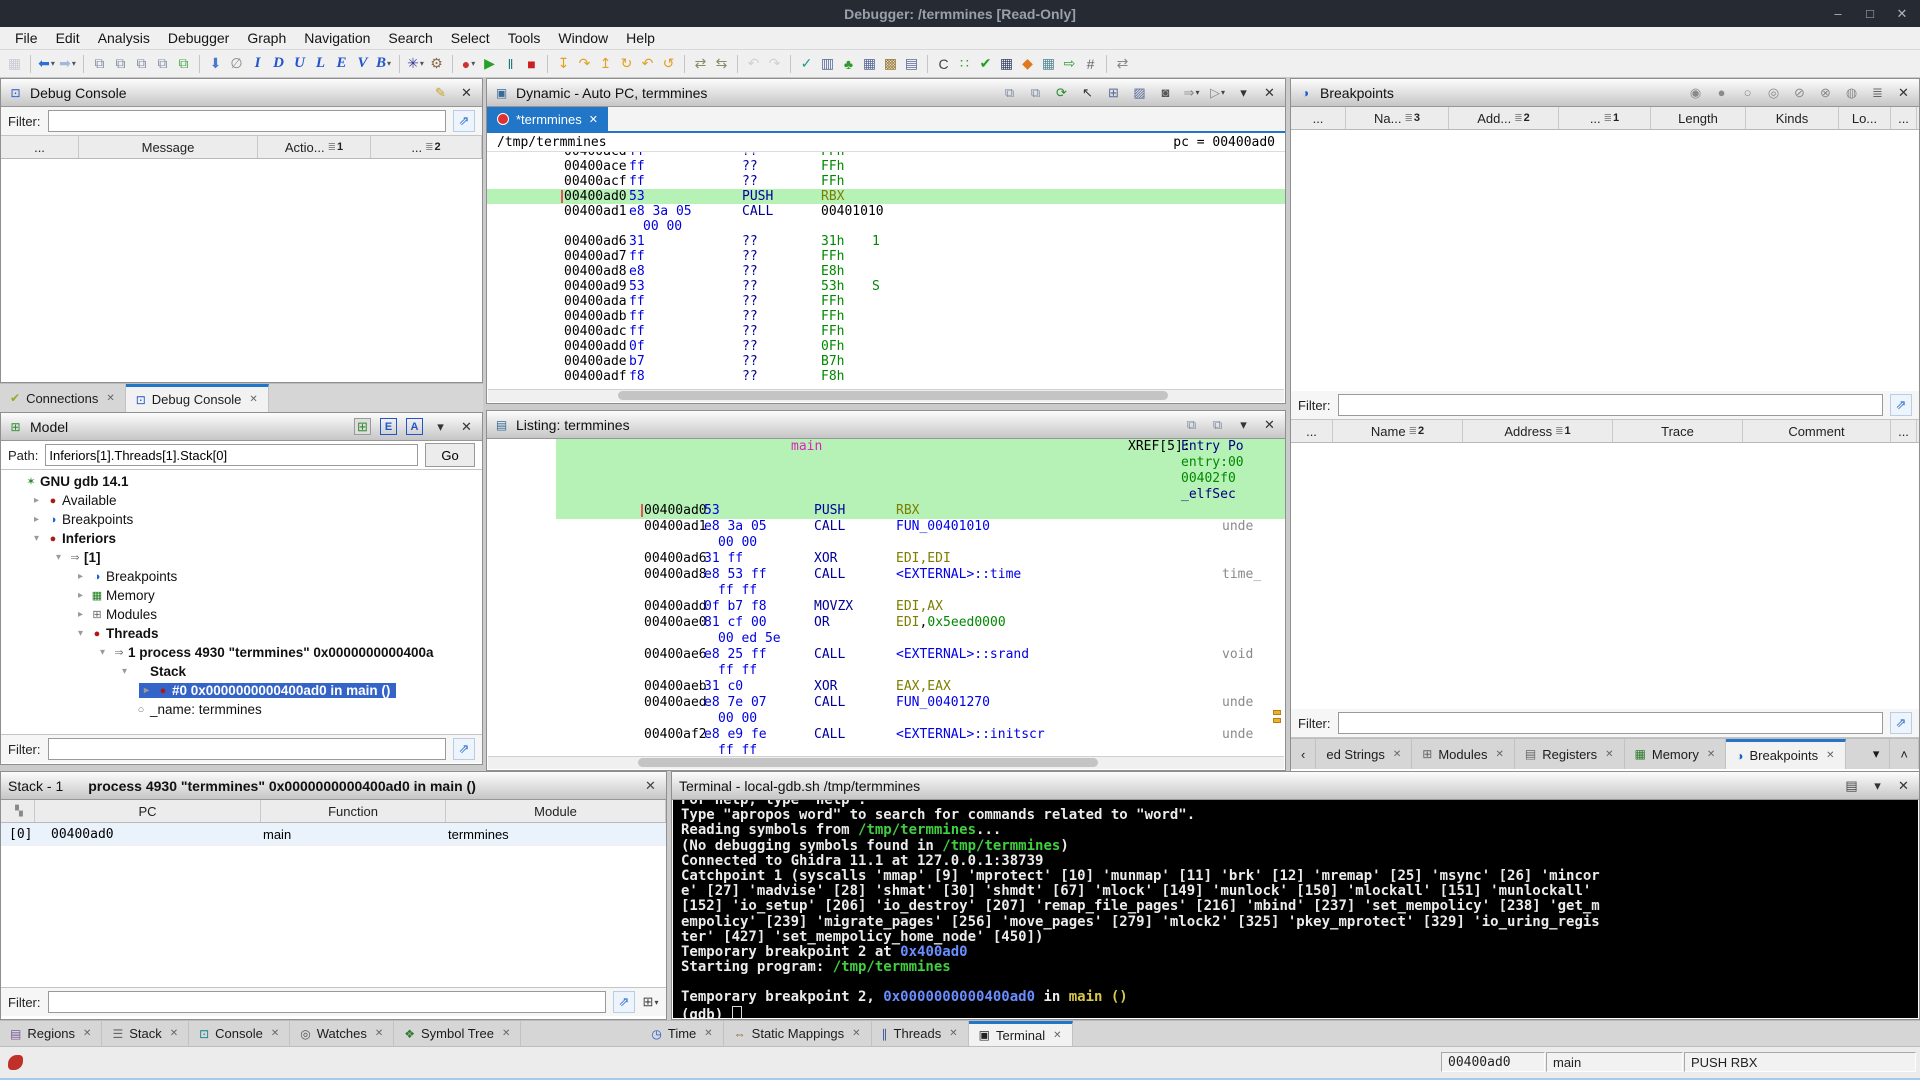 Image resolution: width=1920 pixels, height=1080 pixels. I want to click on stack-filter-input, so click(326, 1002).